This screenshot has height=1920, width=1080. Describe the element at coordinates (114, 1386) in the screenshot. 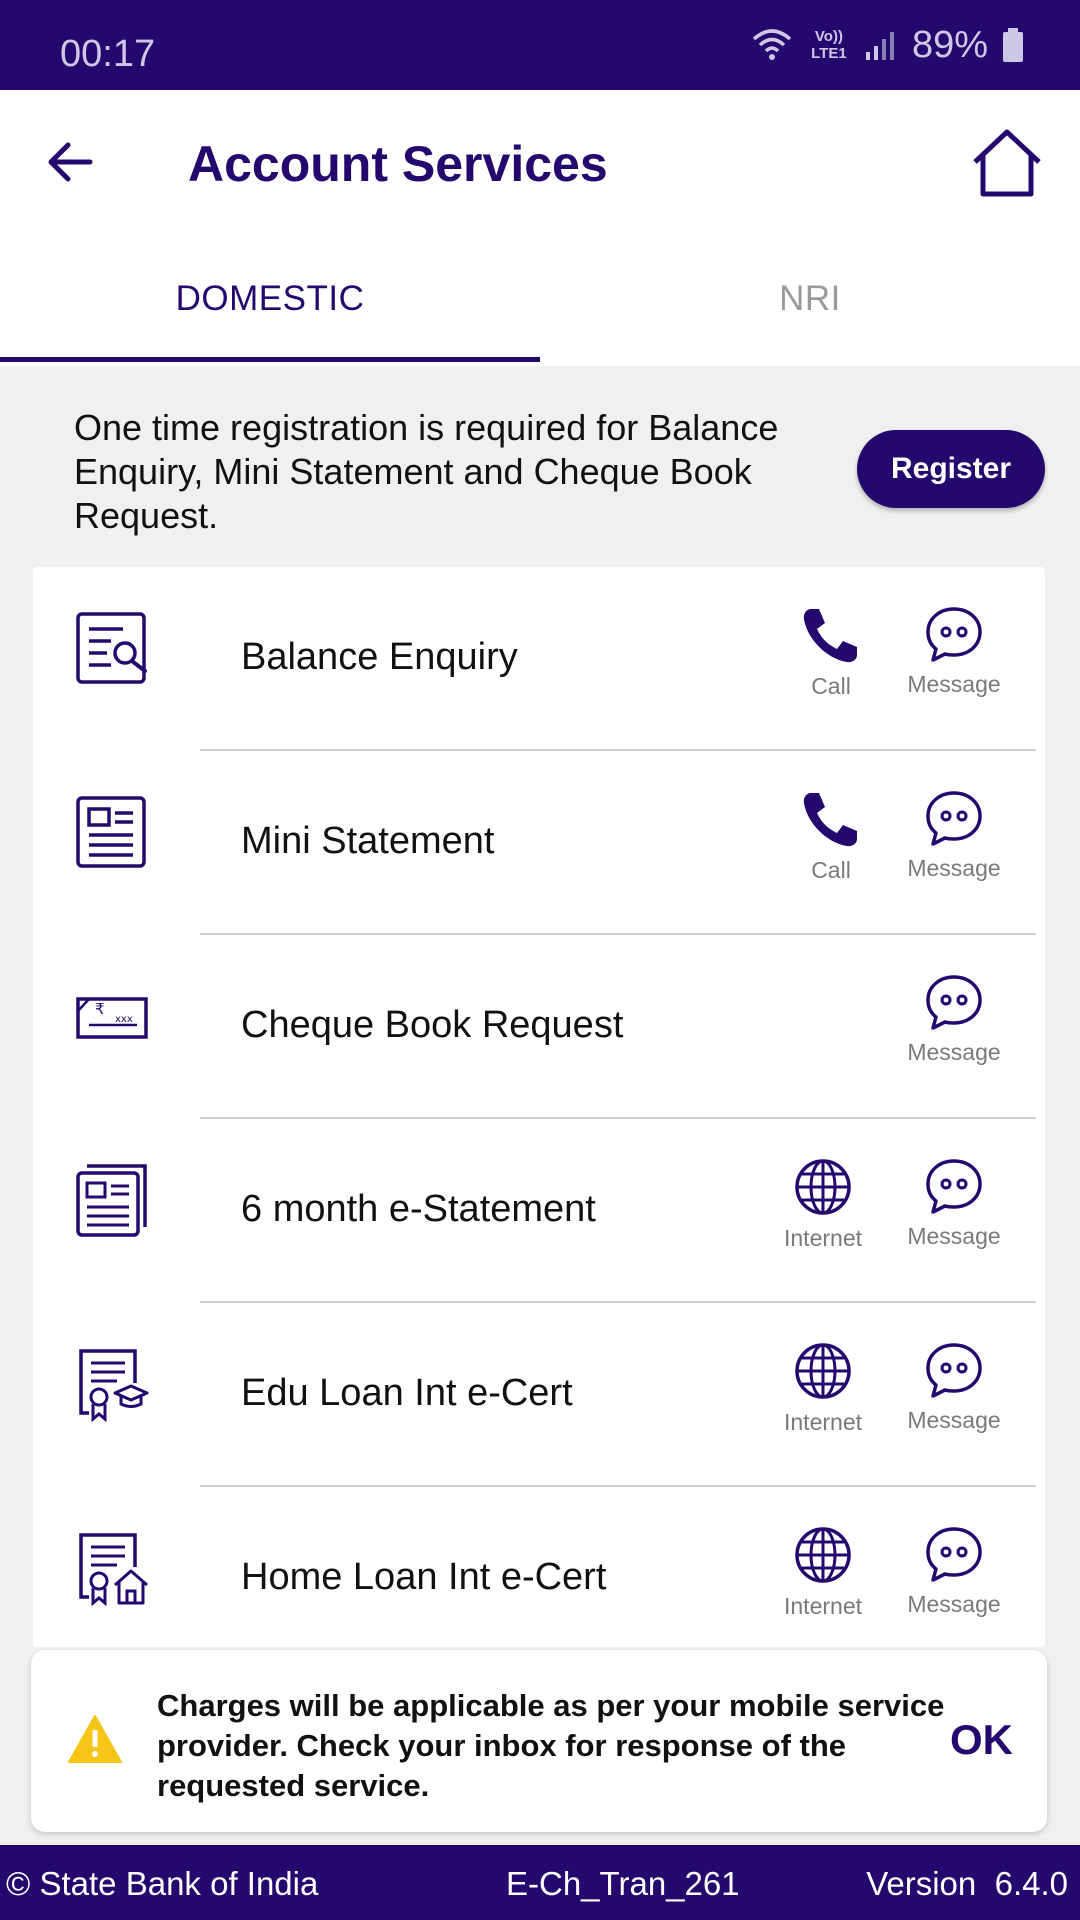

I see `edu-loan-cert-icon` at that location.